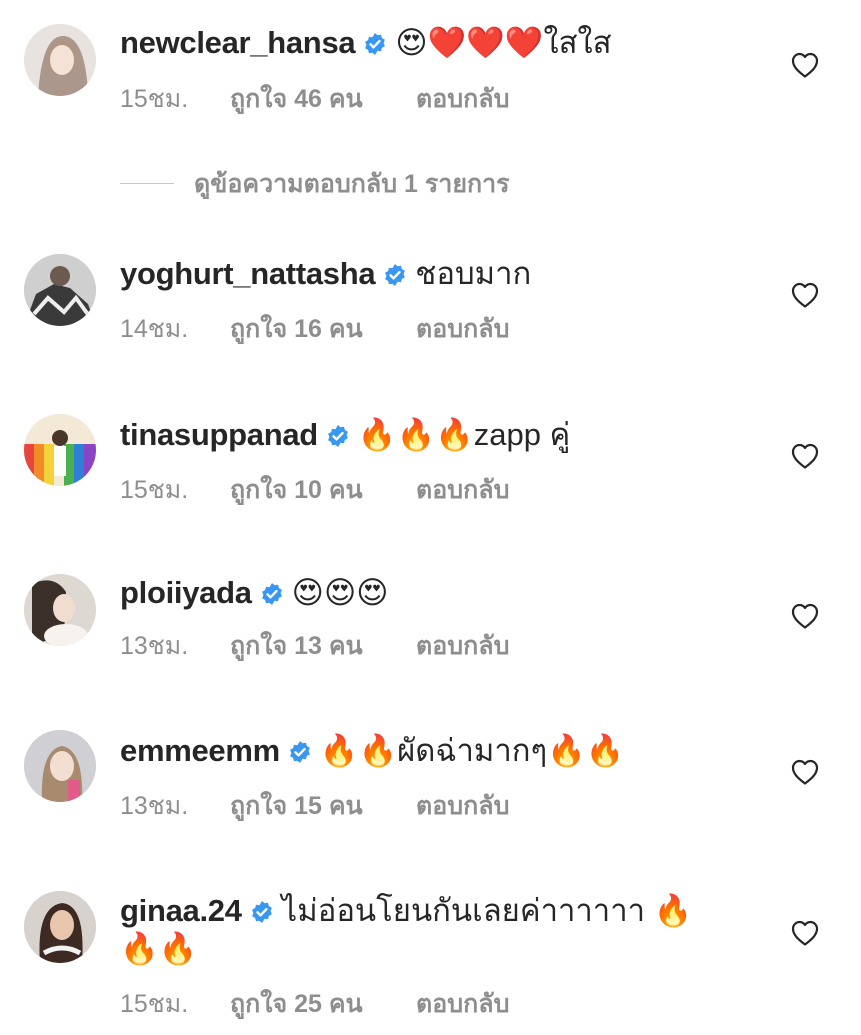 The width and height of the screenshot is (861, 1035). What do you see at coordinates (154, 329) in the screenshot?
I see `comment-time: 14ชม.` at bounding box center [154, 329].